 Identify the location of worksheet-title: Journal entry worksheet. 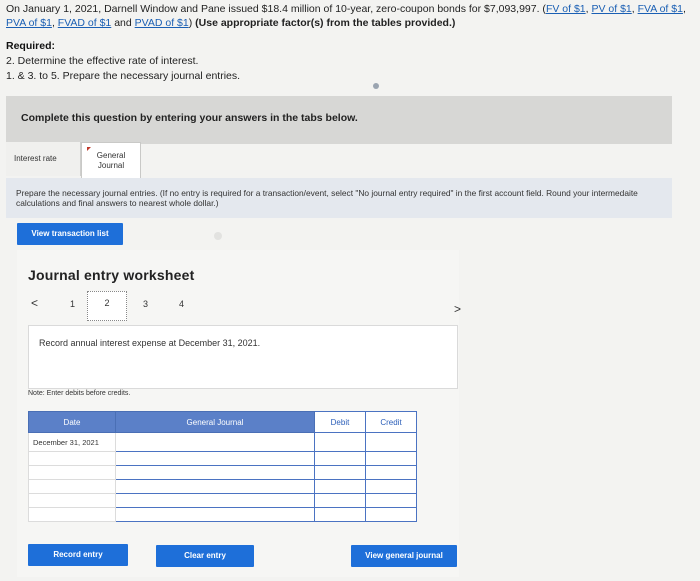
(111, 275).